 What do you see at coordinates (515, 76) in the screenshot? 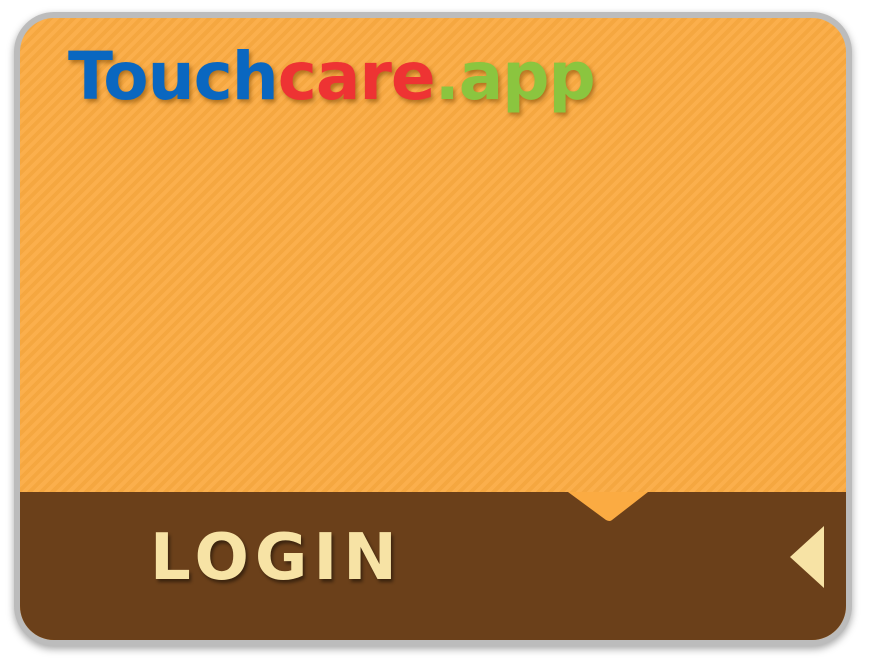
I see `logo-part-app: .app` at bounding box center [515, 76].